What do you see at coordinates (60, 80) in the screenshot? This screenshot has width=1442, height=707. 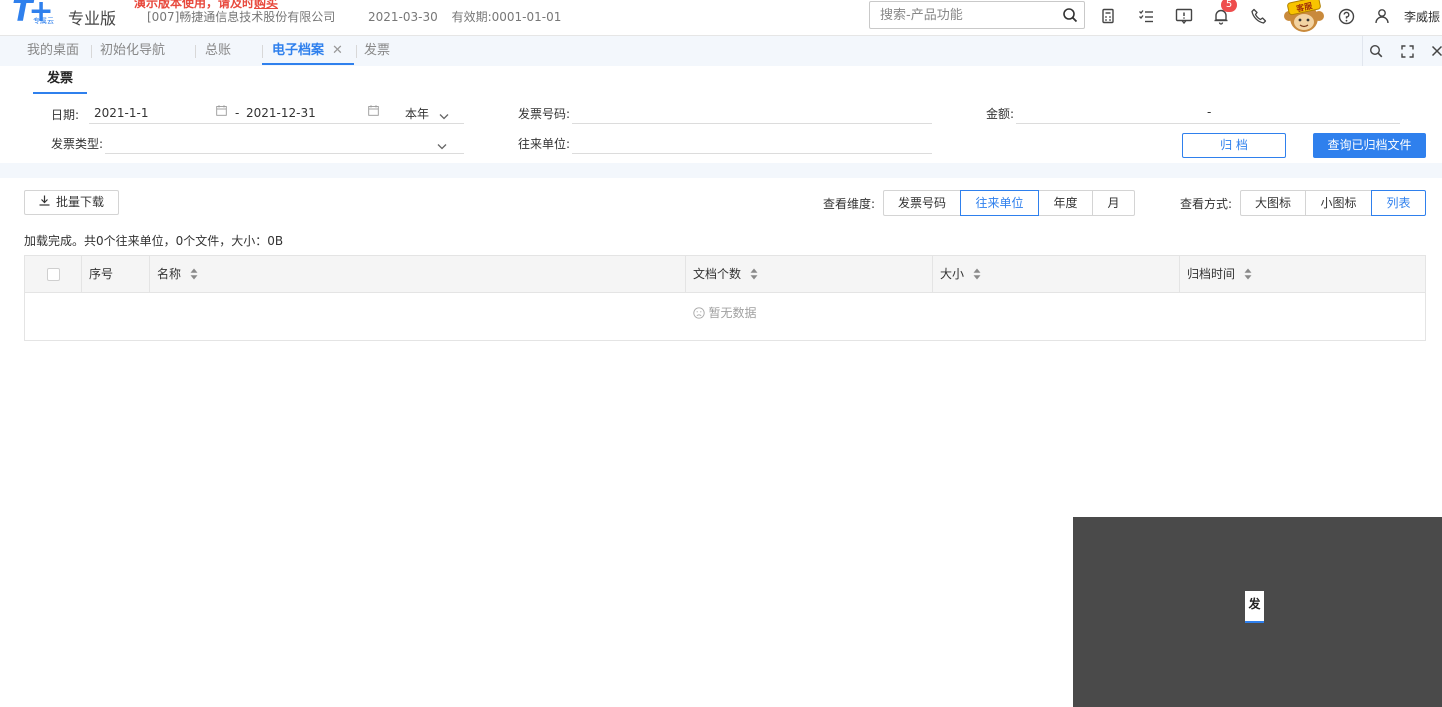 I see `subtab-invoice: 发票` at bounding box center [60, 80].